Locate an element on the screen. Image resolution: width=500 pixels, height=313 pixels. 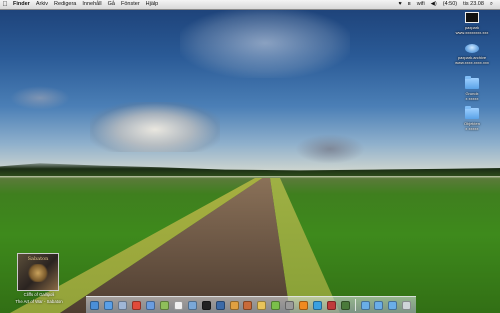
transmission-icon is located at coordinates (331, 305).